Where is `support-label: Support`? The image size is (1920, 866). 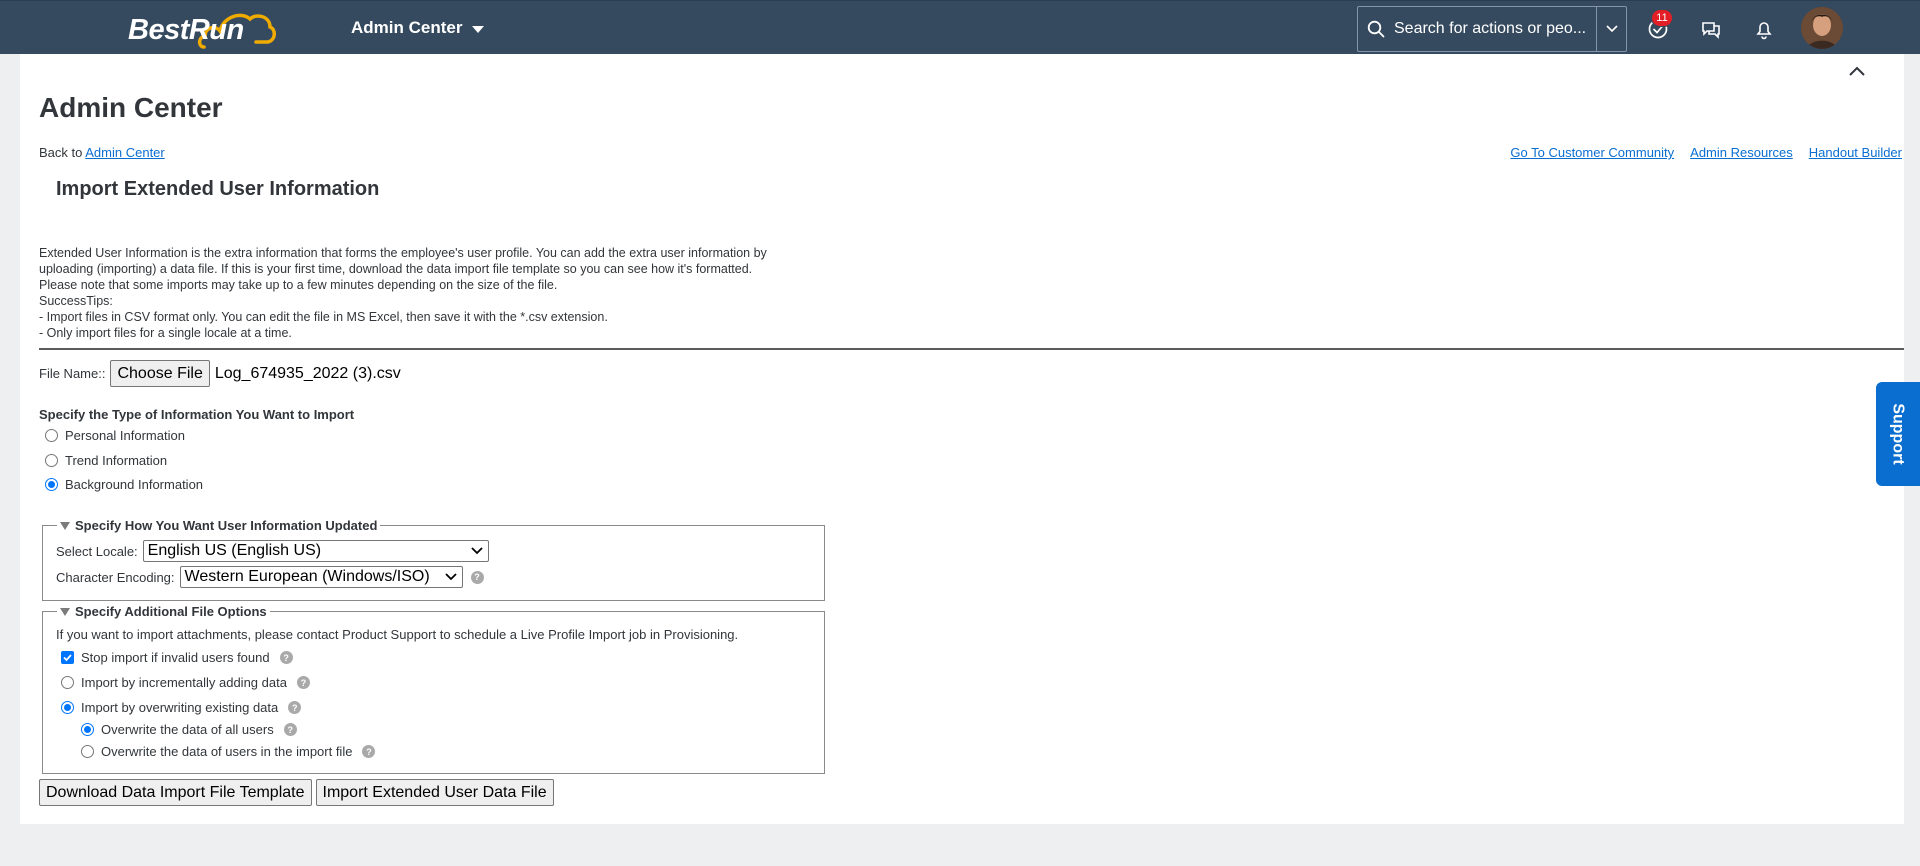
support-label: Support is located at coordinates (1899, 434).